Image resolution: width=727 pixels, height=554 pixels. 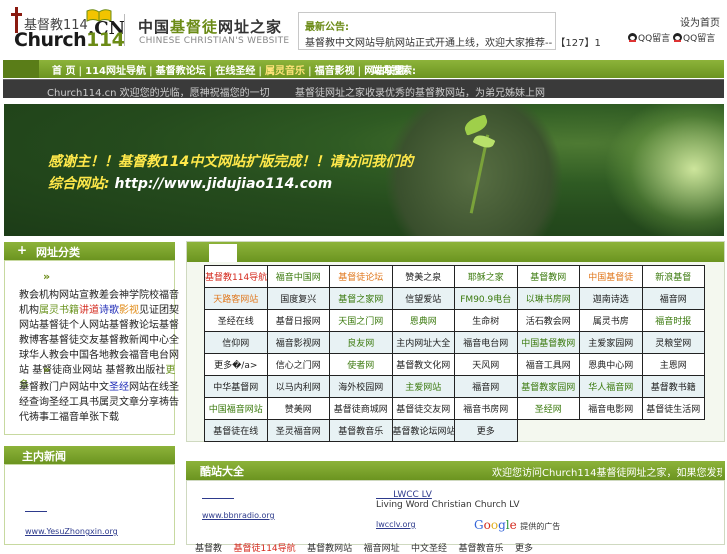 What do you see at coordinates (673, 364) in the screenshot?
I see `directory-link: 主恩网` at bounding box center [673, 364].